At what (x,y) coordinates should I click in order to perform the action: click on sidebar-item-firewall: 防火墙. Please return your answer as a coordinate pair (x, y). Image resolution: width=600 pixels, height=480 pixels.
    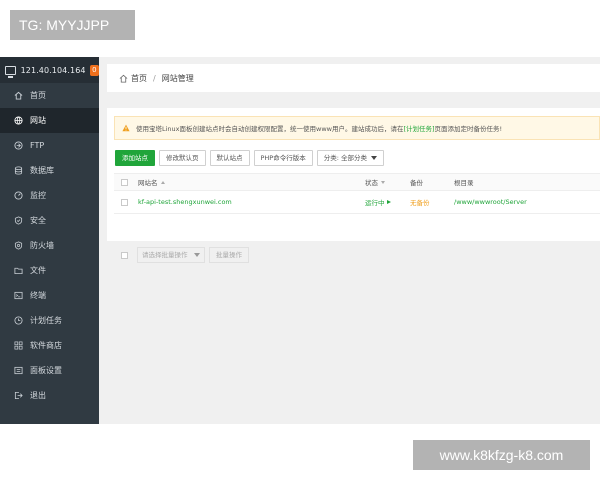
    Looking at the image, I should click on (49, 245).